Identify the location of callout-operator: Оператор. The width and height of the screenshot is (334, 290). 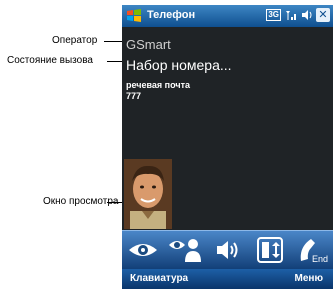
(75, 40).